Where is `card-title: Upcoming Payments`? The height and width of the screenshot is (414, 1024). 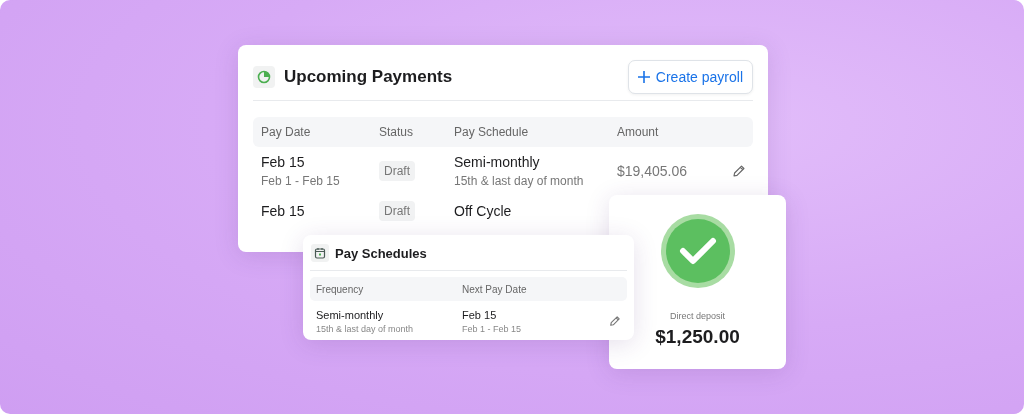
card-title: Upcoming Payments is located at coordinates (369, 77).